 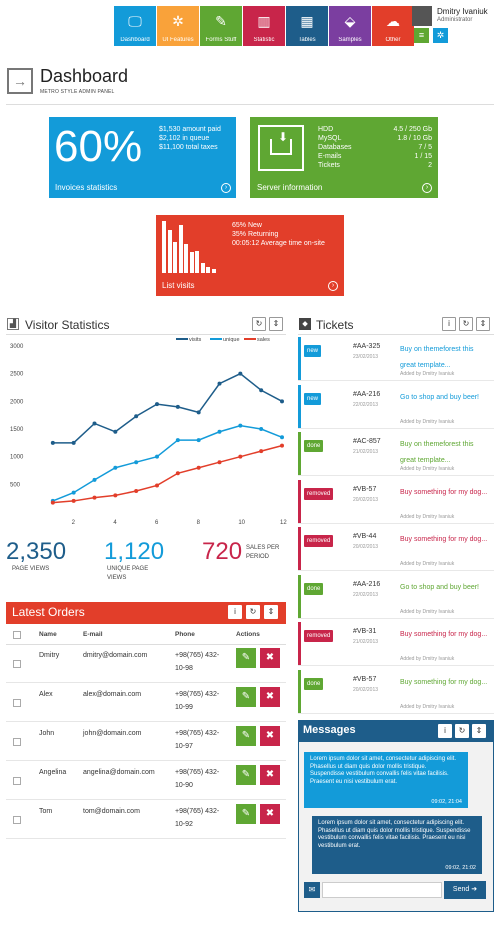 What do you see at coordinates (111, 811) in the screenshot?
I see `order-email: tom@domain.com` at bounding box center [111, 811].